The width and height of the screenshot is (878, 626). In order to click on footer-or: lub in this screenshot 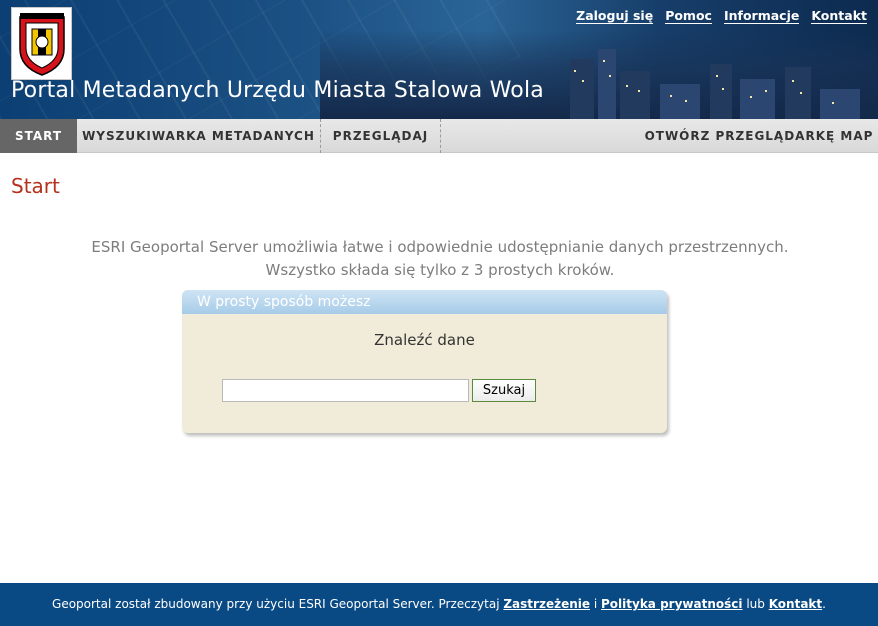, I will do `click(755, 604)`.